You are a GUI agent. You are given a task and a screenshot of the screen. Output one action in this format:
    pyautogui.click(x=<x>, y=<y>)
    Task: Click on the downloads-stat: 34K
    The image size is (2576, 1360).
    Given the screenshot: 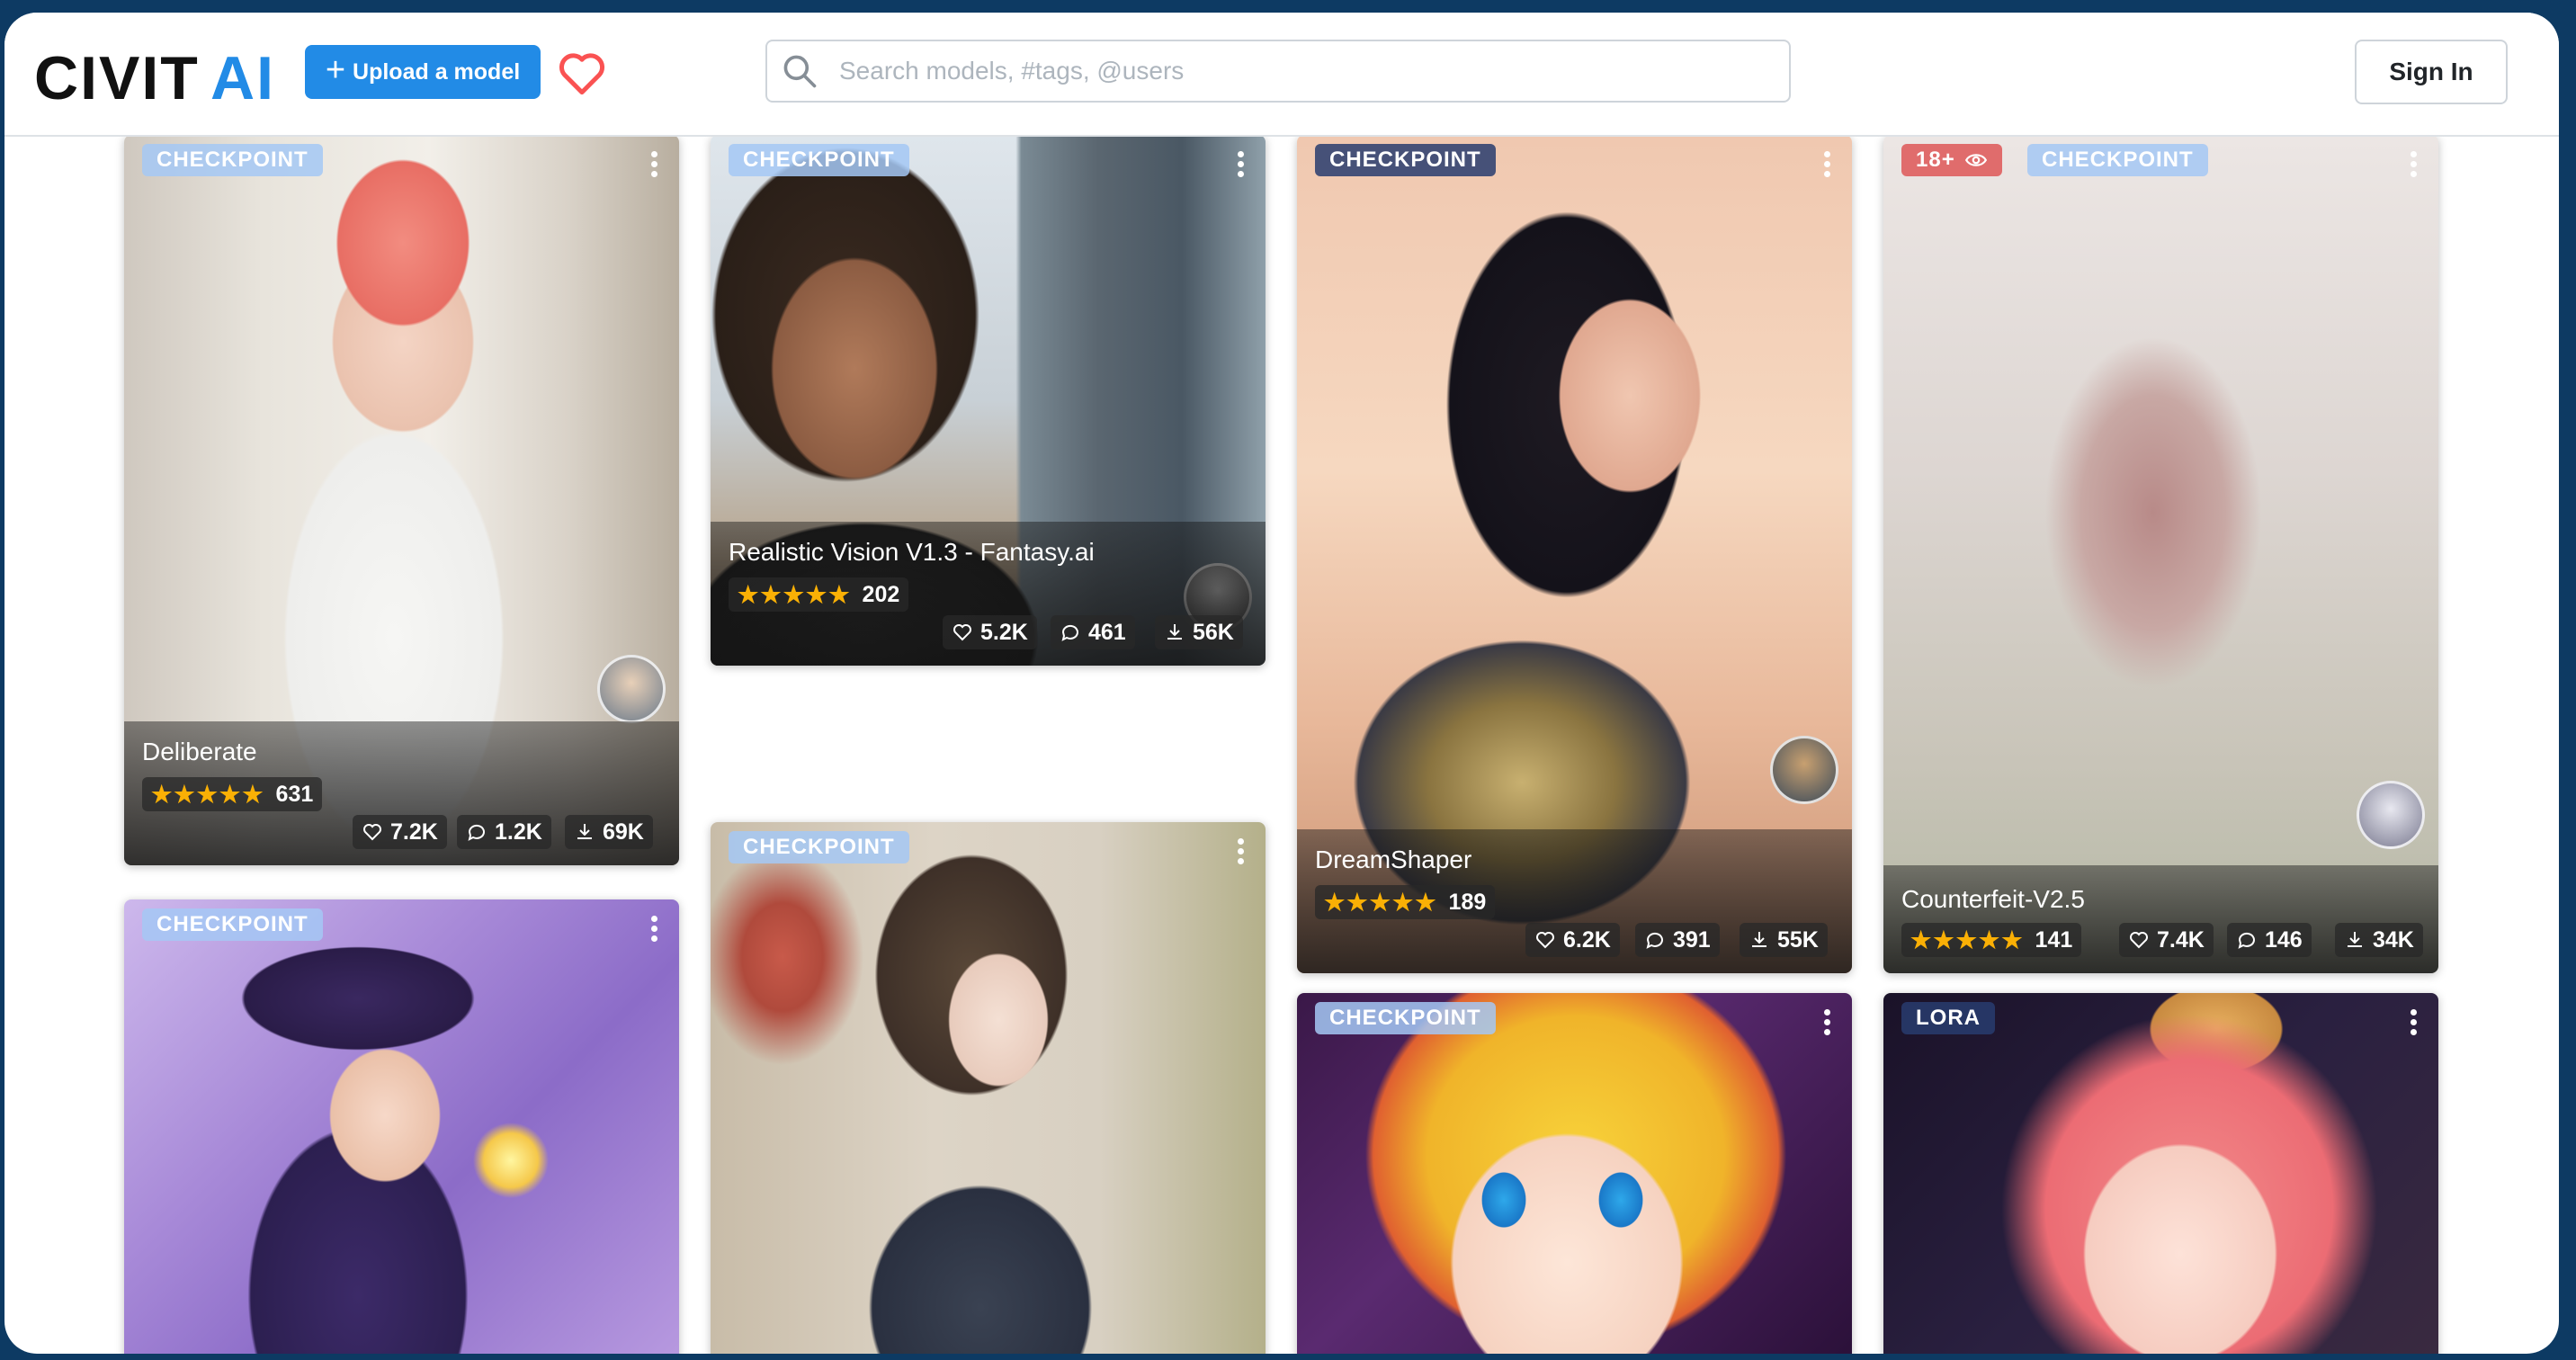 What is the action you would take?
    pyautogui.click(x=2379, y=940)
    